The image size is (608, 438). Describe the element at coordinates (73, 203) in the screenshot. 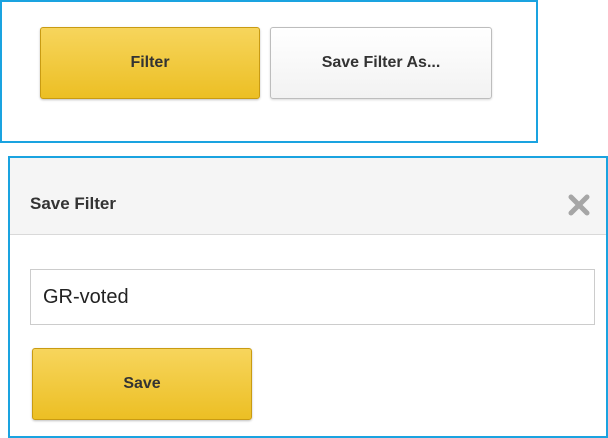

I see `dialog-title: Save Filter` at that location.